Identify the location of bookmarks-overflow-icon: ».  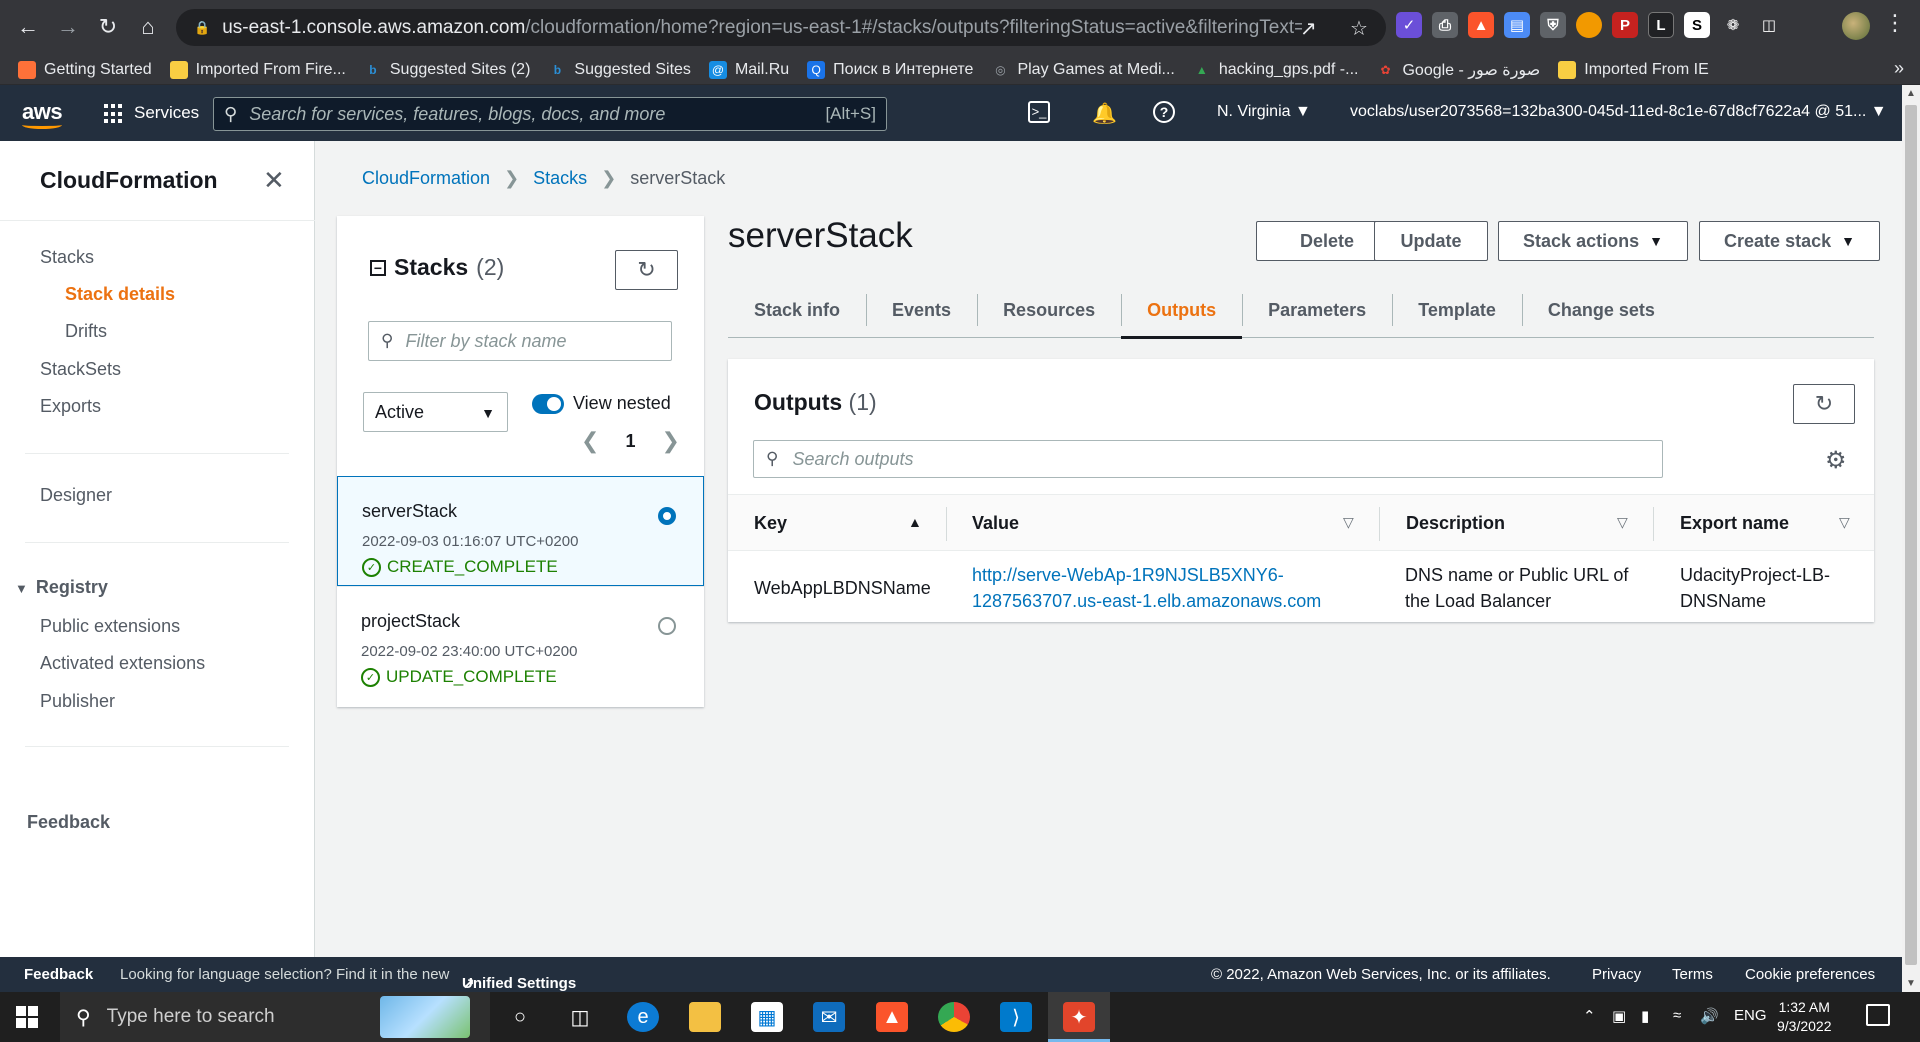
(1899, 68).